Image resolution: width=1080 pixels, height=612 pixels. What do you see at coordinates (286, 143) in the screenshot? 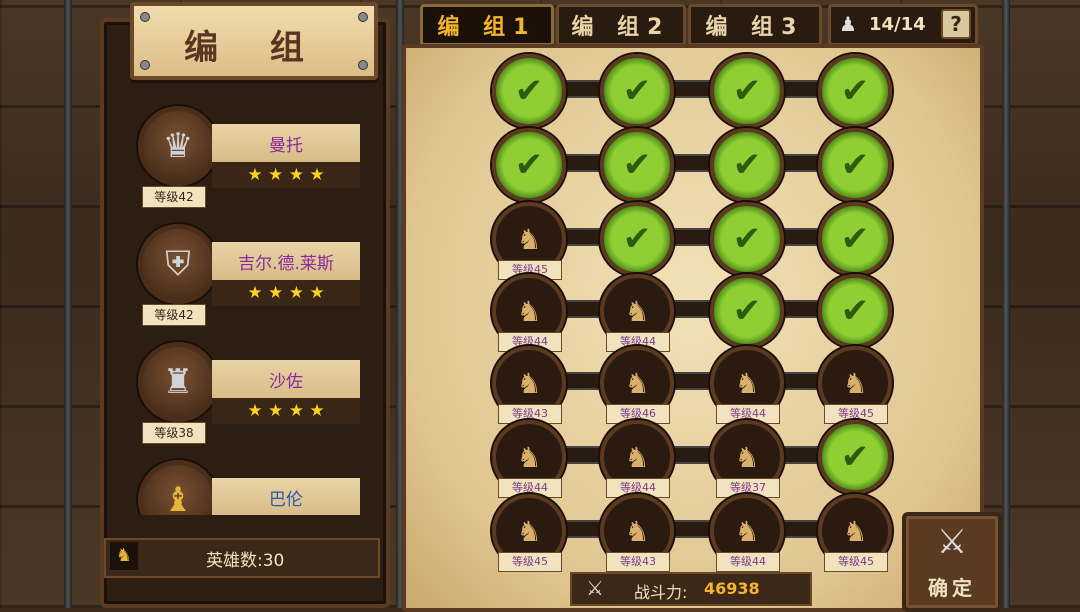
I see `hero-name: 曼托` at bounding box center [286, 143].